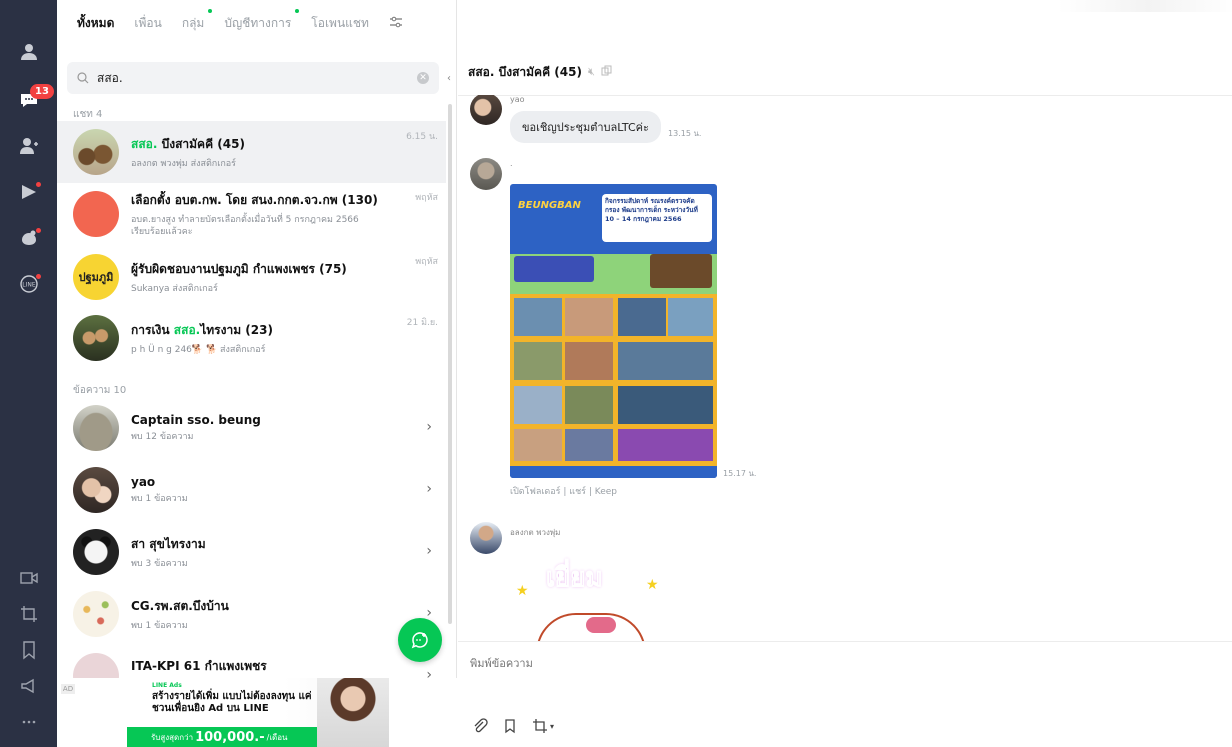  What do you see at coordinates (88, 114) in the screenshot?
I see `section-chats: แชท 4` at bounding box center [88, 114].